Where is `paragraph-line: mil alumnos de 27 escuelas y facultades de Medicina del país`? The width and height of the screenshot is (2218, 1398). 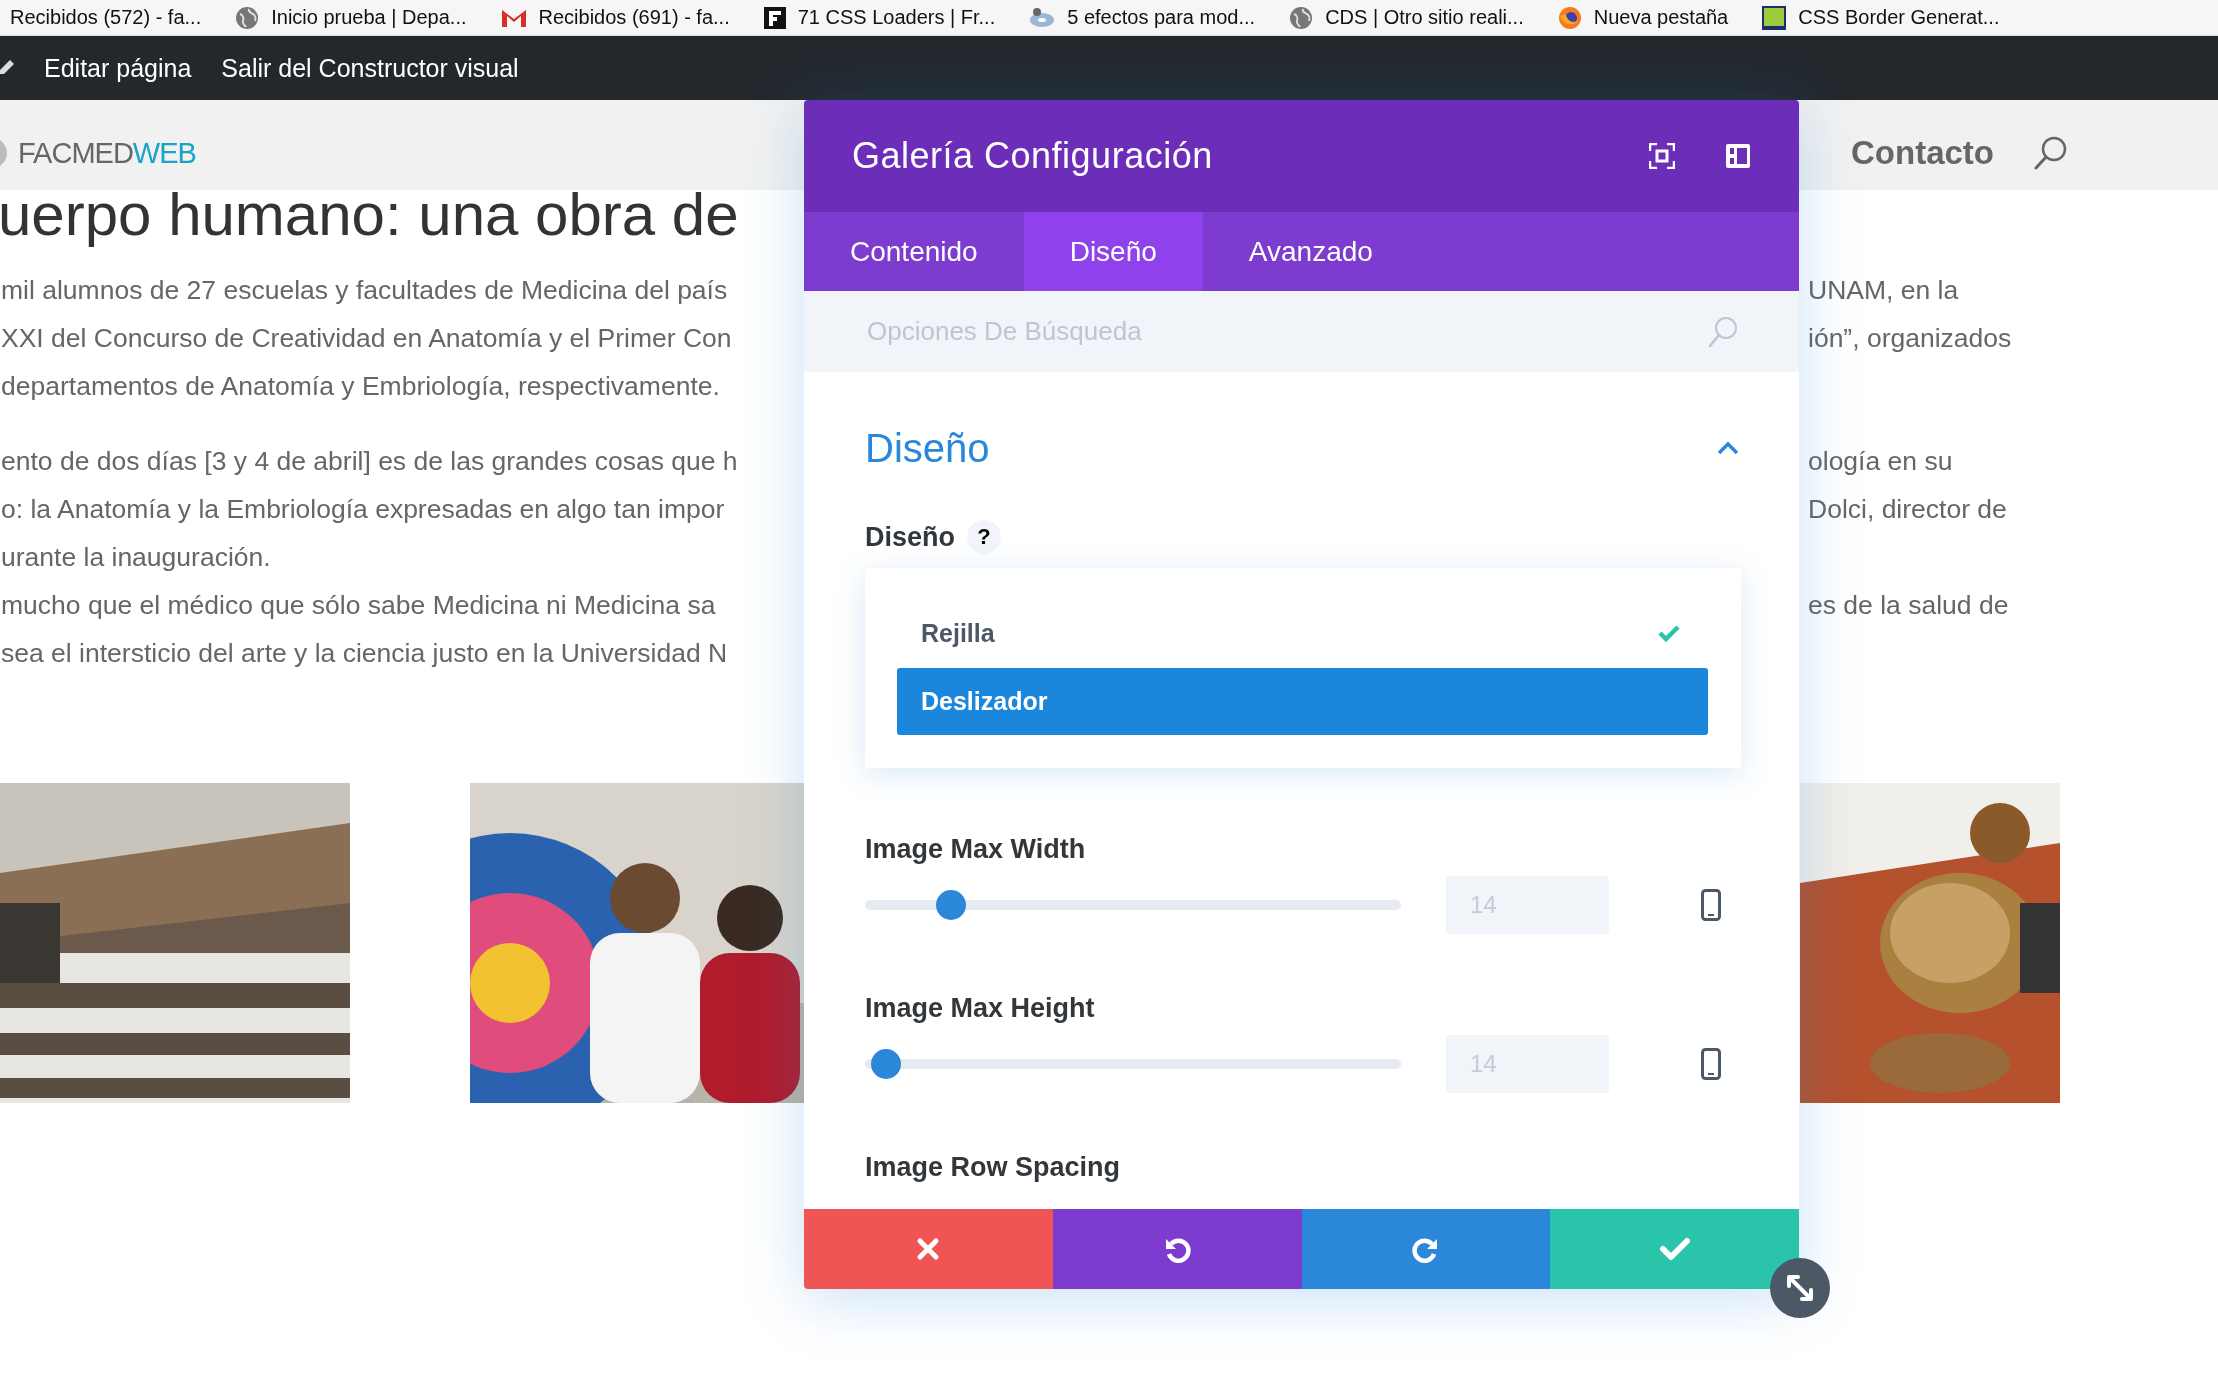 paragraph-line: mil alumnos de 27 escuelas y facultades de Medicina del país is located at coordinates (364, 290).